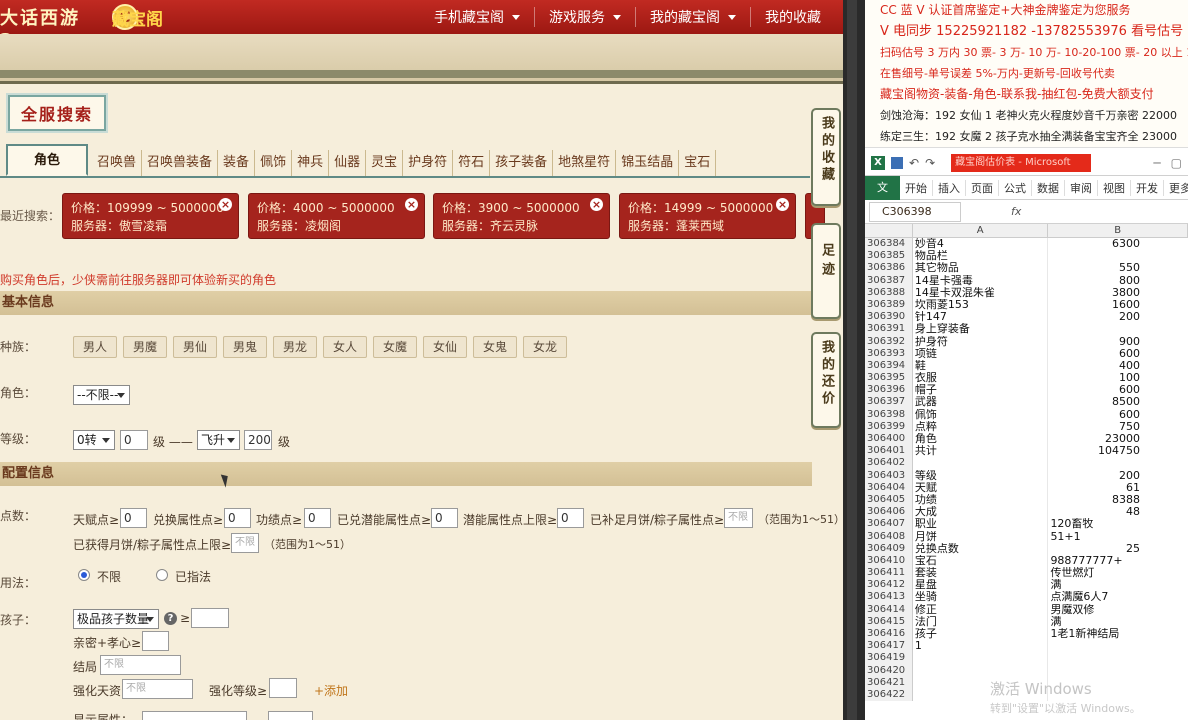 This screenshot has width=1188, height=720. Describe the element at coordinates (981, 475) in the screenshot. I see `cell-a: 等级` at that location.